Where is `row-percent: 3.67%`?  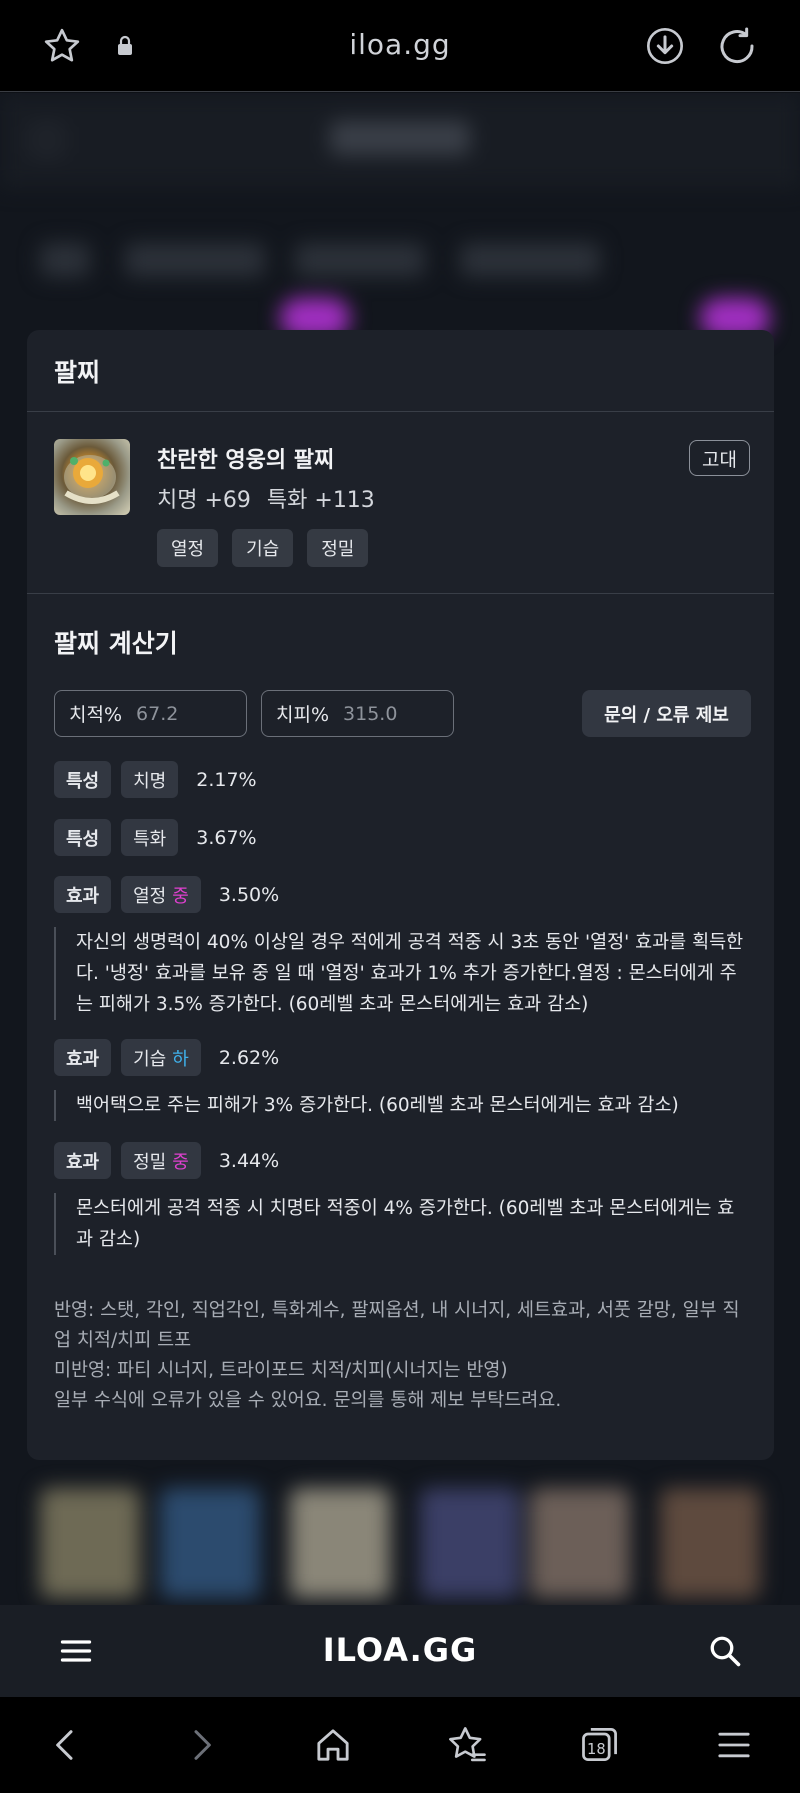 row-percent: 3.67% is located at coordinates (226, 837).